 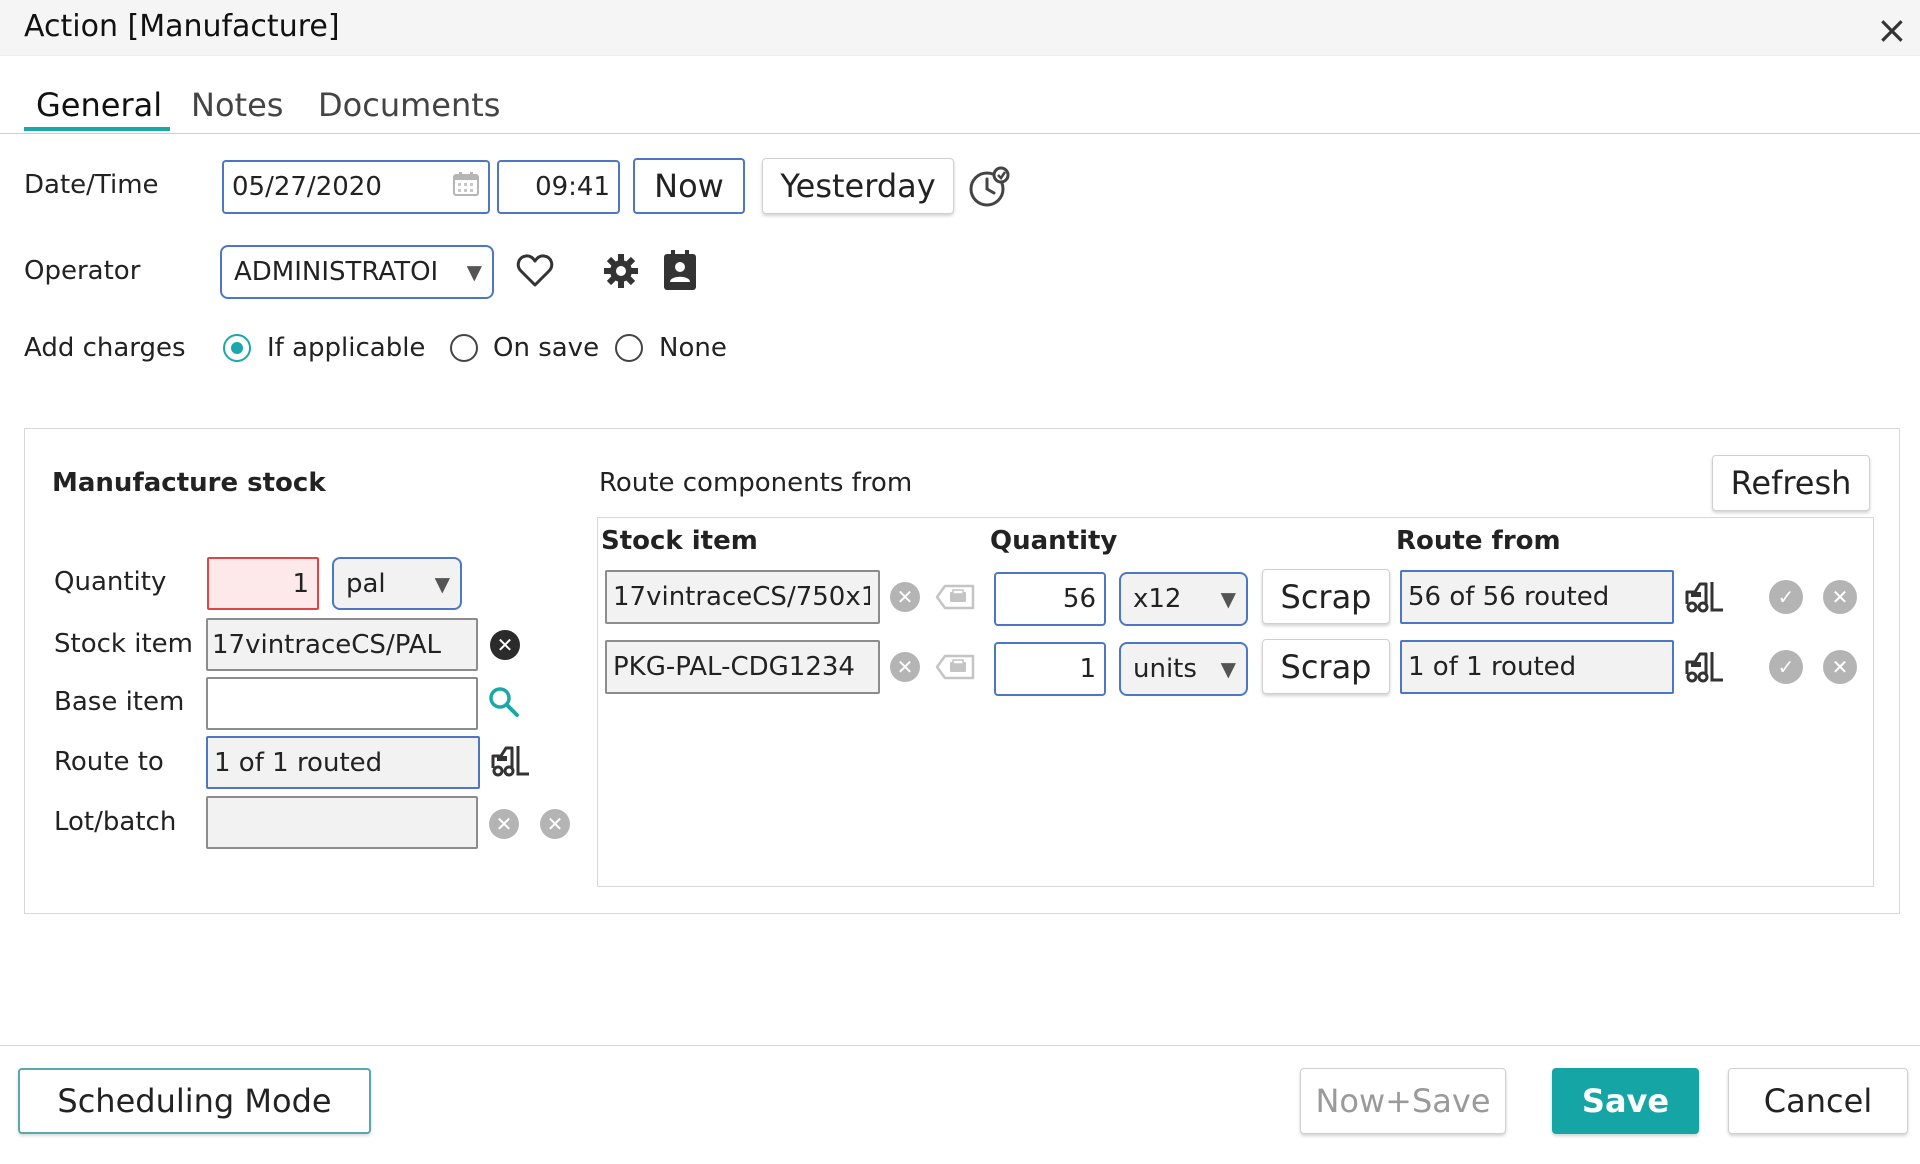 What do you see at coordinates (115, 822) in the screenshot?
I see `lot-batch-label: Lot/batch` at bounding box center [115, 822].